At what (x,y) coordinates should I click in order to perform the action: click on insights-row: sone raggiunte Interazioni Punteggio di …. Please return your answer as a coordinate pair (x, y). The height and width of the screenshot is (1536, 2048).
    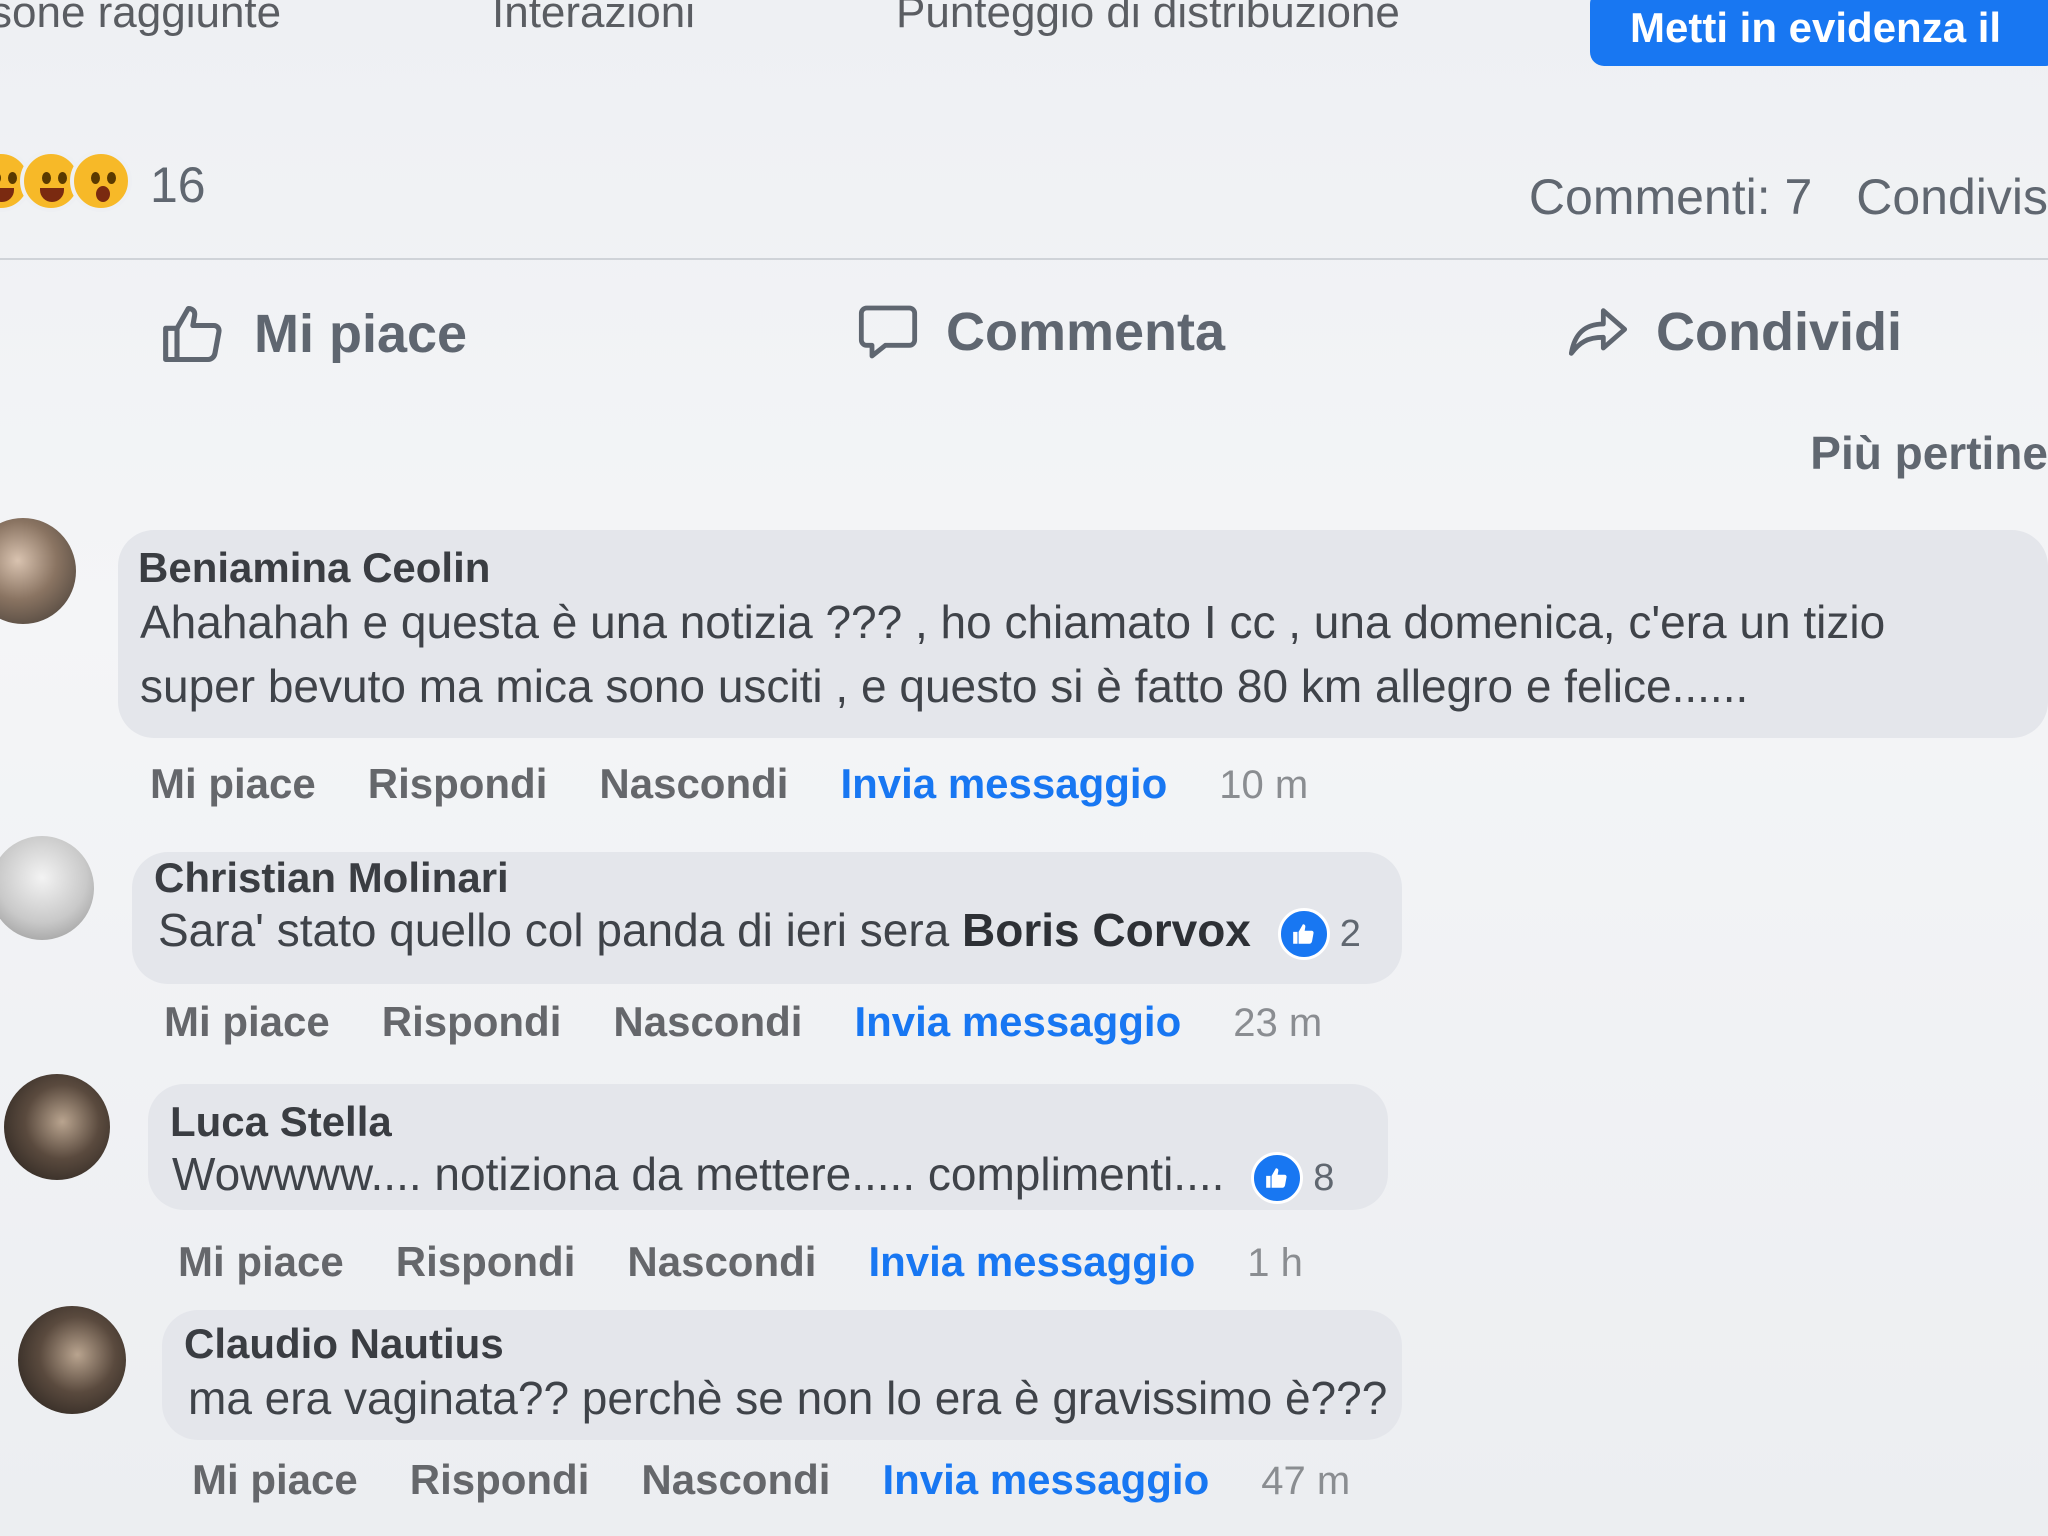
    Looking at the image, I should click on (1024, 35).